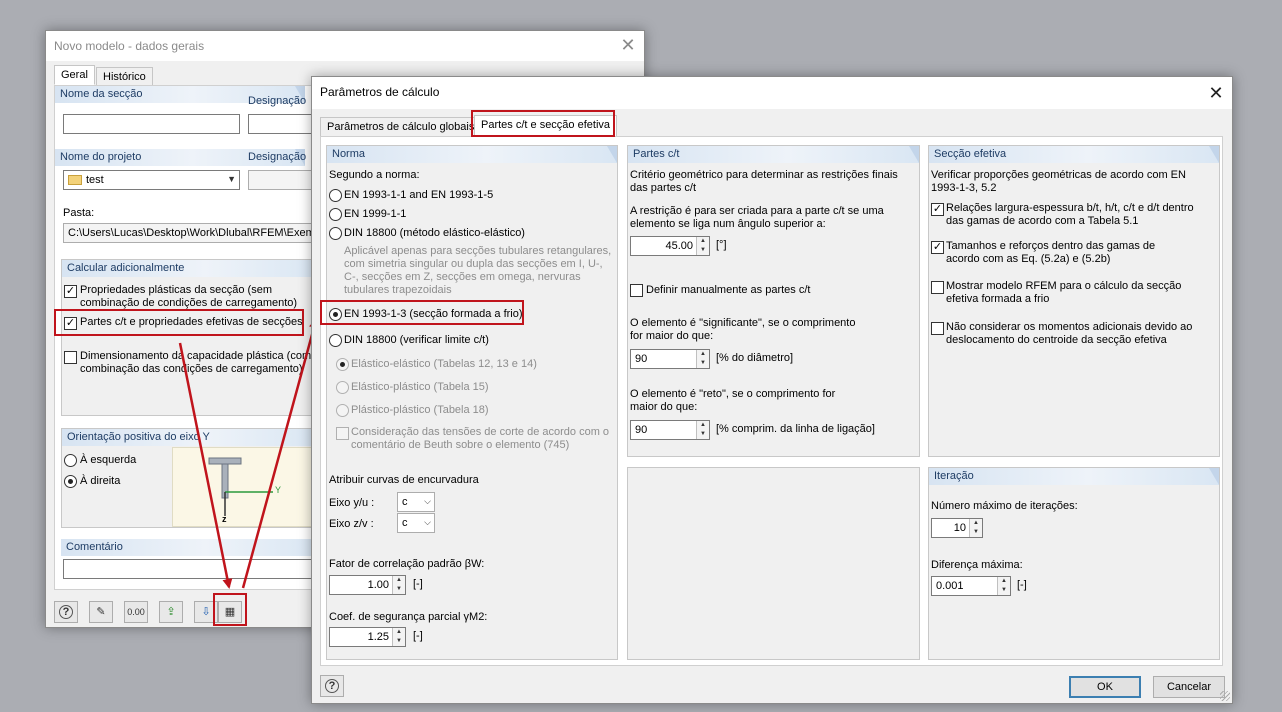  What do you see at coordinates (278, 490) in the screenshot?
I see `axis-y-label: Y` at bounding box center [278, 490].